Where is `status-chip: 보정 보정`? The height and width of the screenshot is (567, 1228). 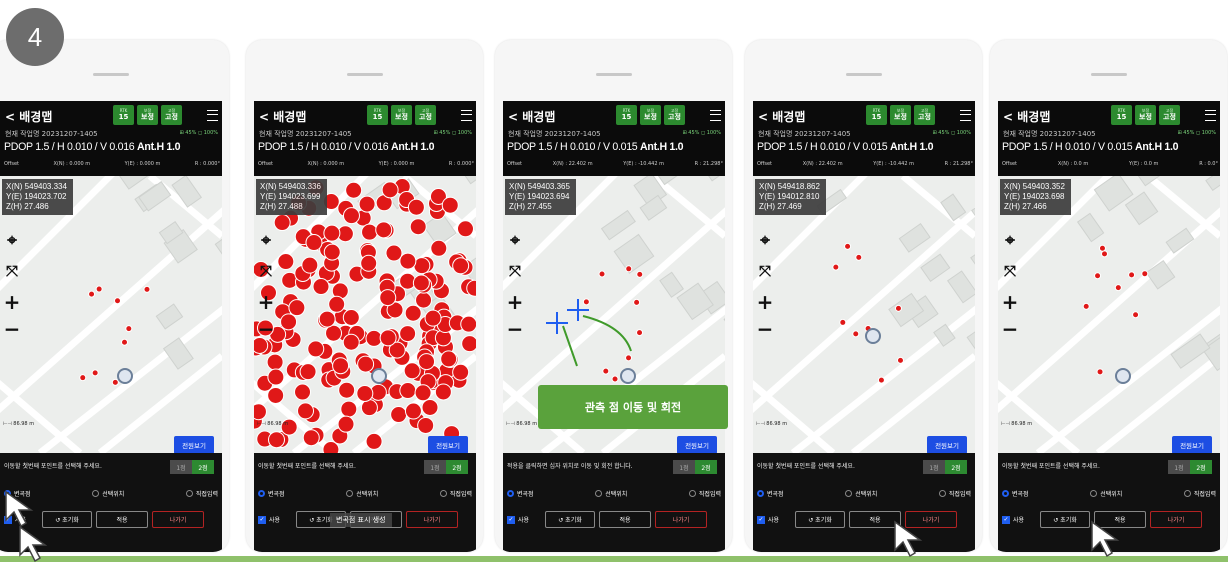
status-chip: 보정 보정 is located at coordinates (650, 115).